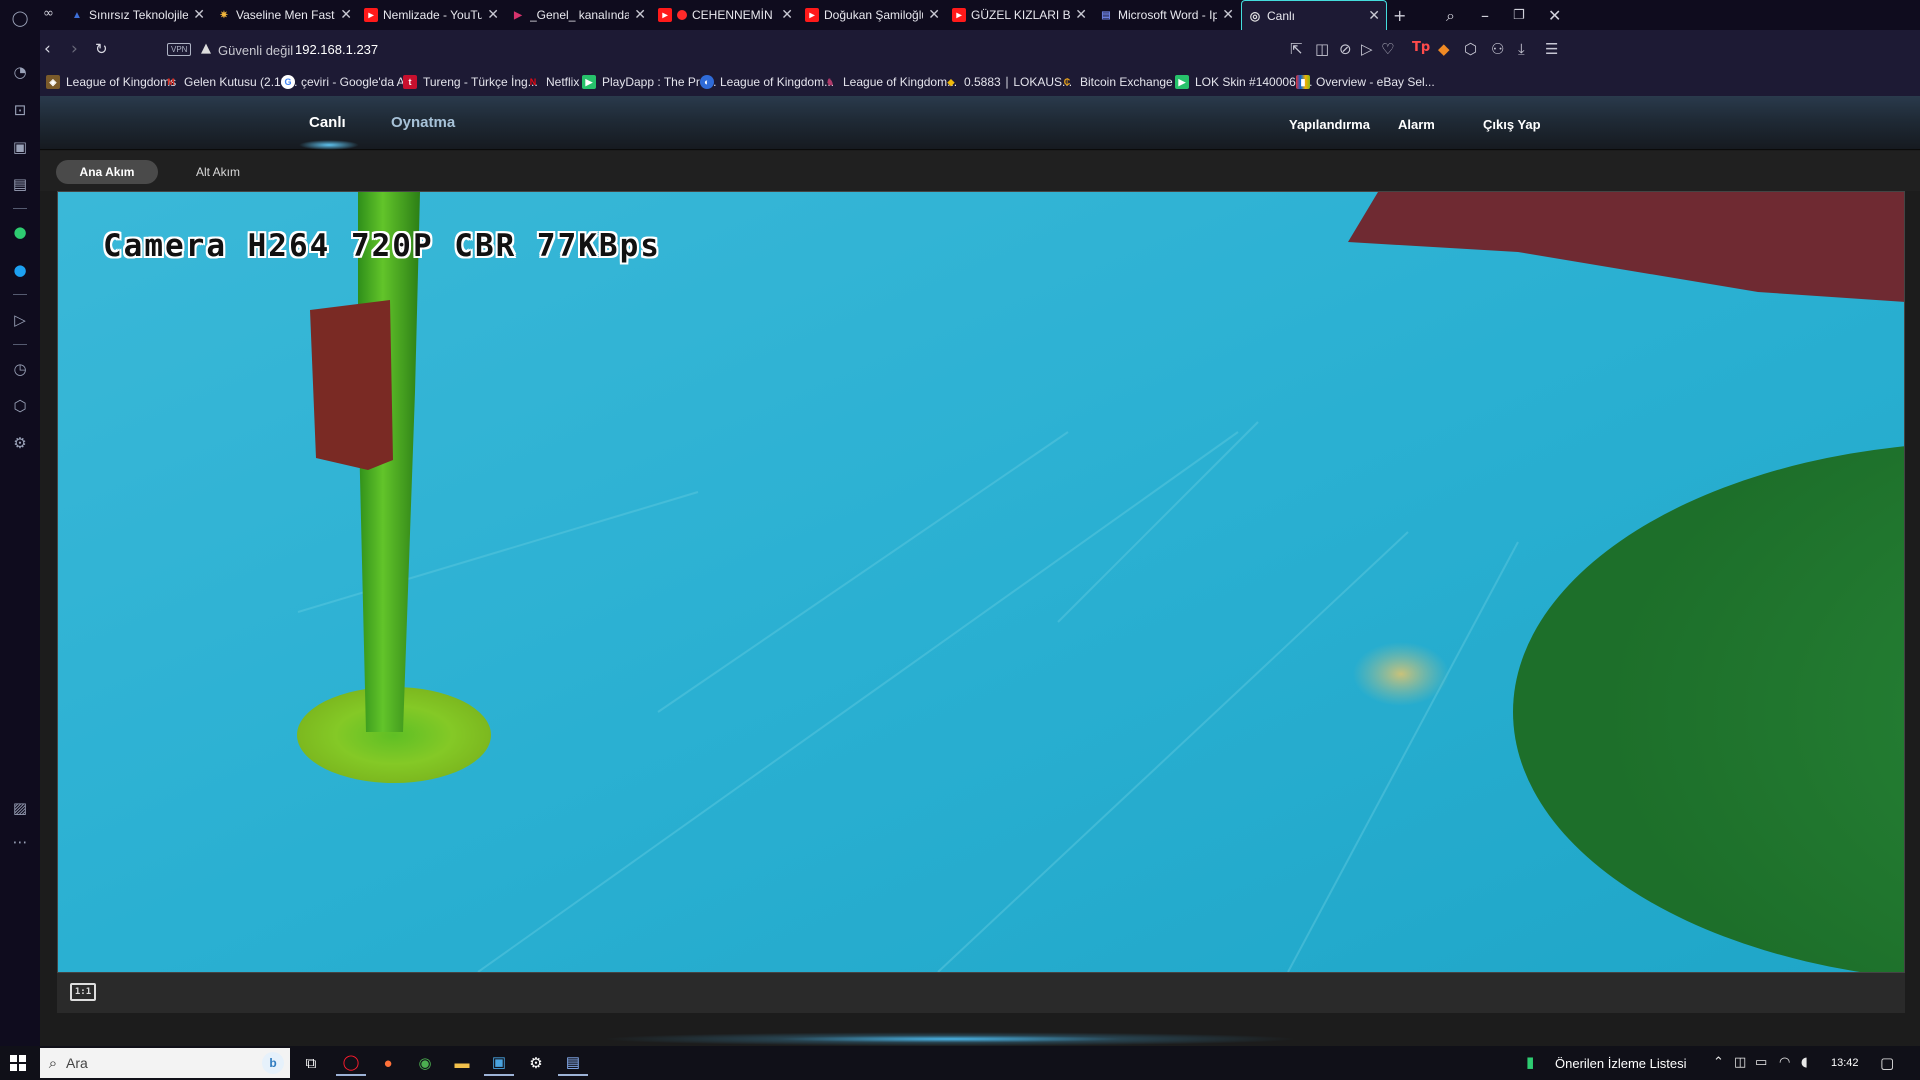  What do you see at coordinates (20, 842) in the screenshot?
I see `more-icon: ⋯` at bounding box center [20, 842].